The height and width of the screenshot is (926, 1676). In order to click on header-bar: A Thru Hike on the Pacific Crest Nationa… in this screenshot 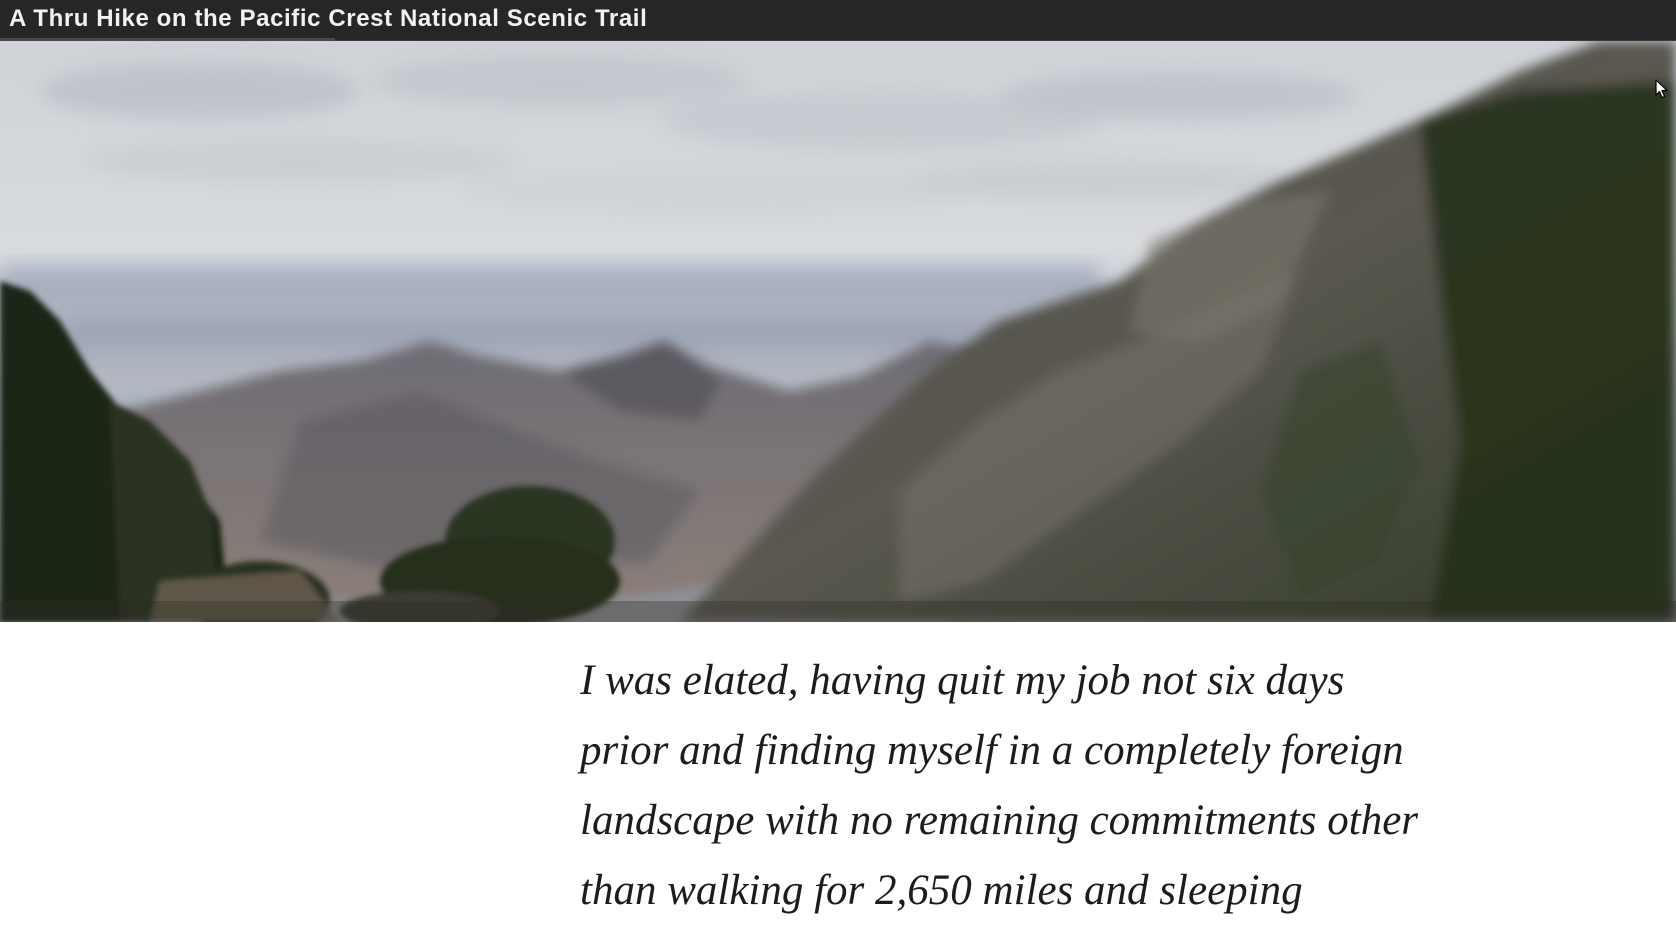, I will do `click(838, 20)`.